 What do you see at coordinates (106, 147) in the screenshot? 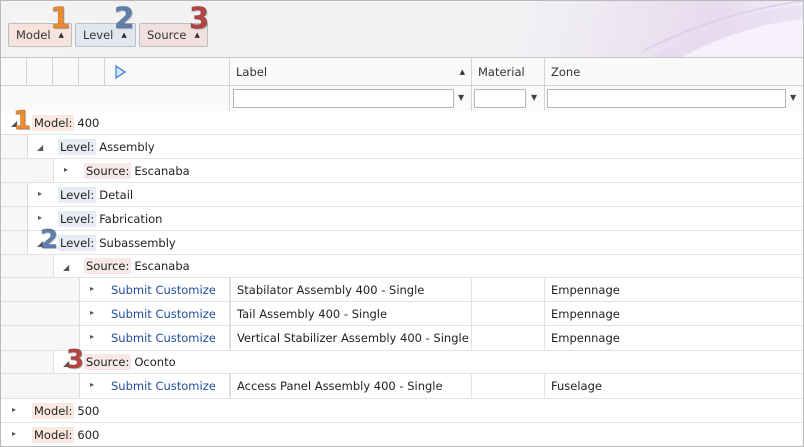
I see `group-label: Level: Assembly` at bounding box center [106, 147].